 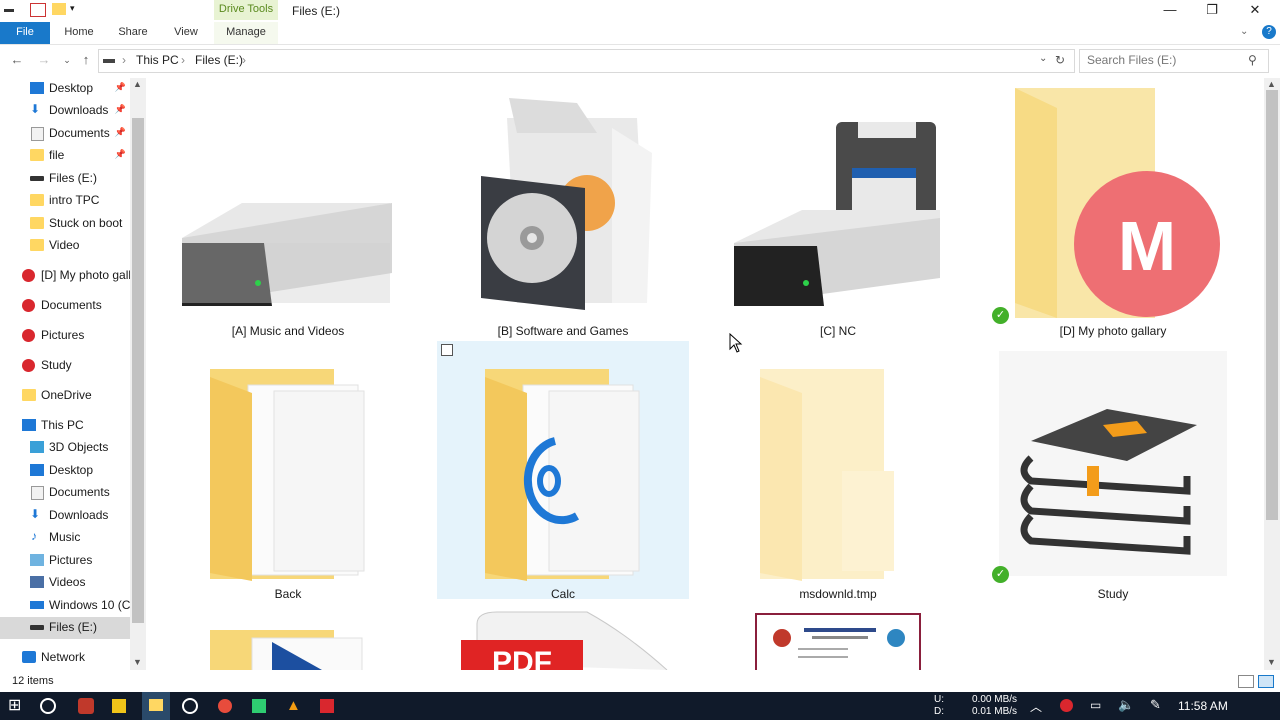 What do you see at coordinates (35, 109) in the screenshot?
I see `downloads-icon: ⬇` at bounding box center [35, 109].